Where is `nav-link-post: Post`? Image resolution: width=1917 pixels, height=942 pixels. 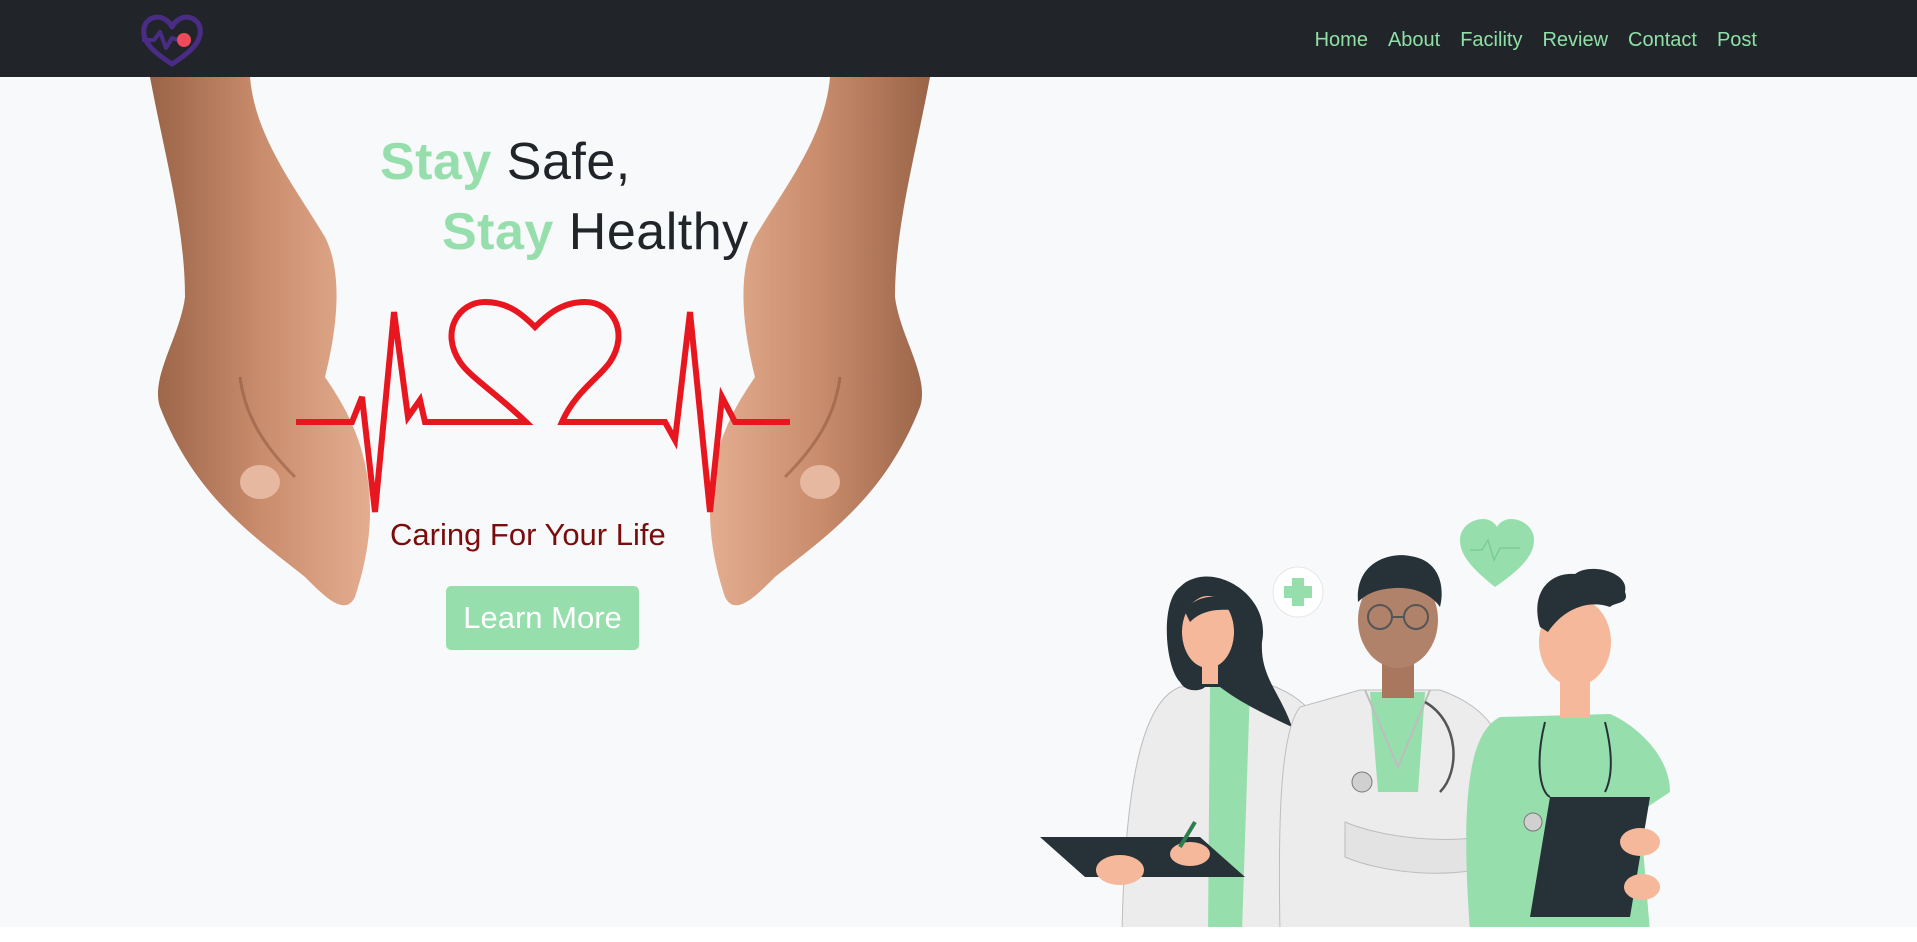
nav-link-post: Post is located at coordinates (1737, 40).